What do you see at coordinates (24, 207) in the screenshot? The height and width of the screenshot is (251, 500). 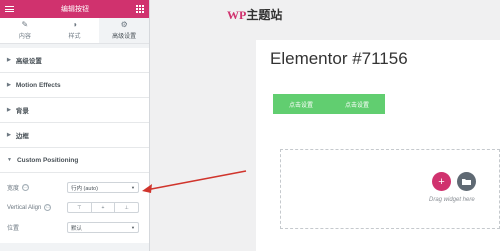 I see `vertical-align-label: Vertical Align` at bounding box center [24, 207].